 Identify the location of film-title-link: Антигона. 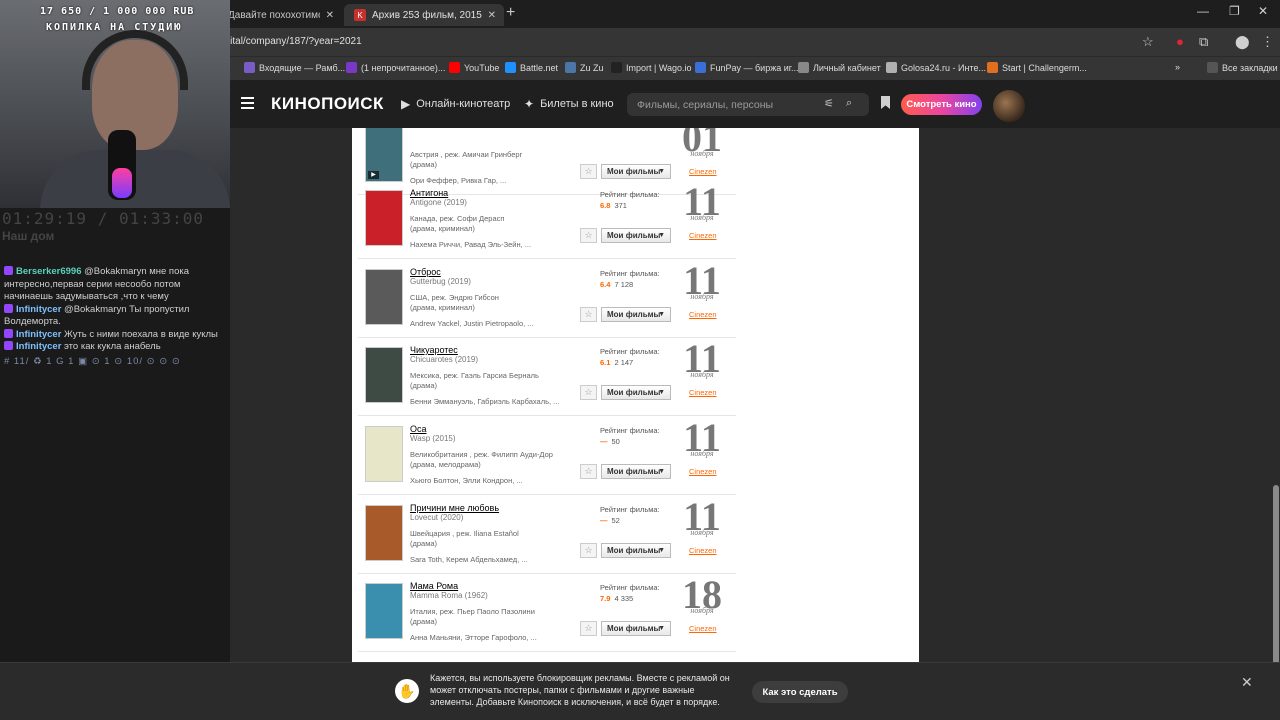
(429, 193).